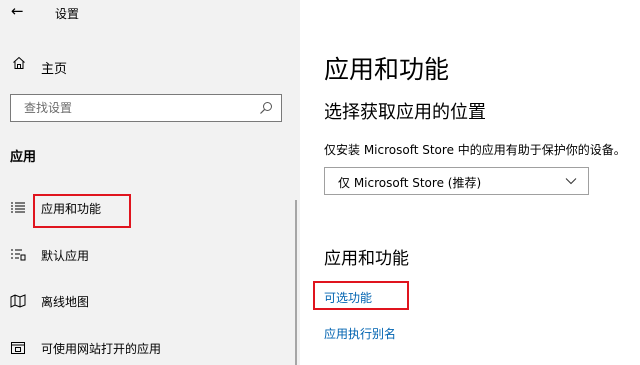  I want to click on install-location-description: 仅安装 Microsoft Store 中的应用有助于保护你的设备。, so click(475, 150).